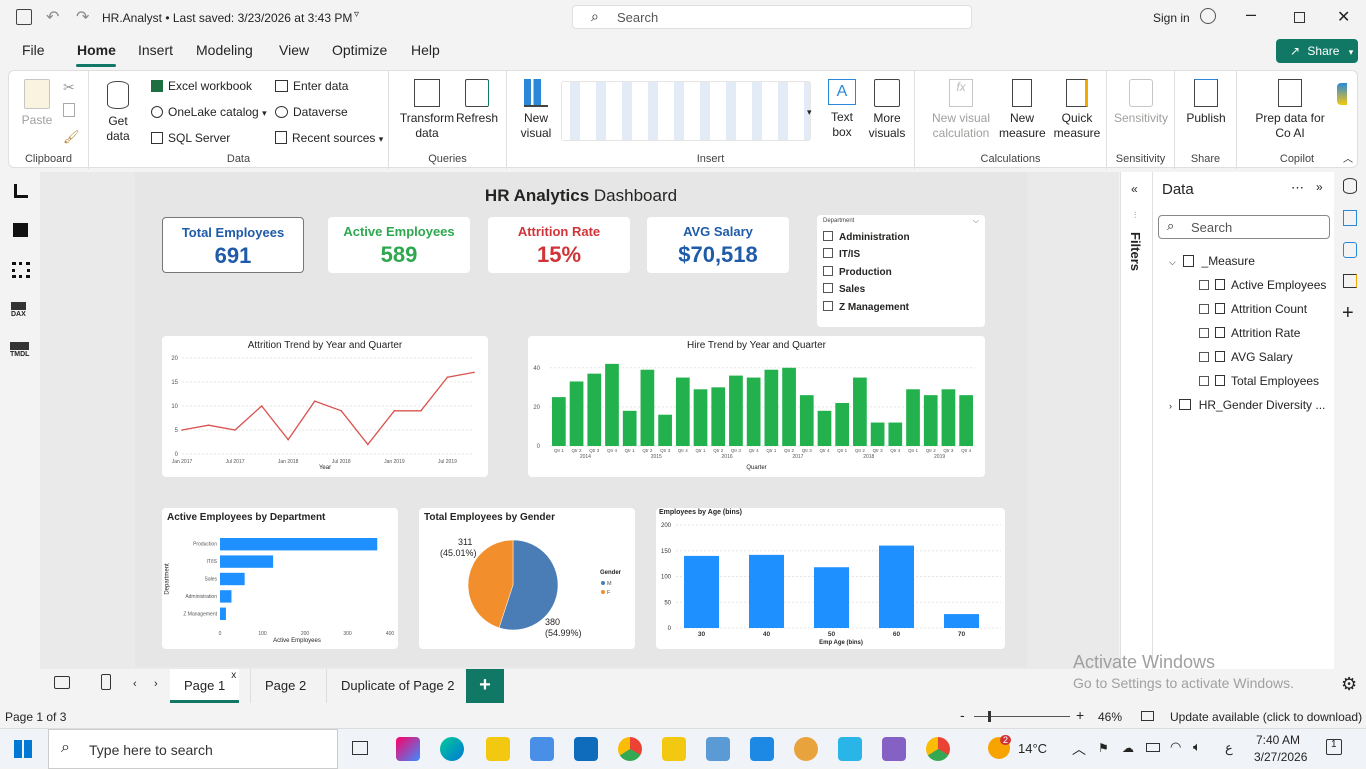  What do you see at coordinates (1350, 218) in the screenshot?
I see `build-visual-icon` at bounding box center [1350, 218].